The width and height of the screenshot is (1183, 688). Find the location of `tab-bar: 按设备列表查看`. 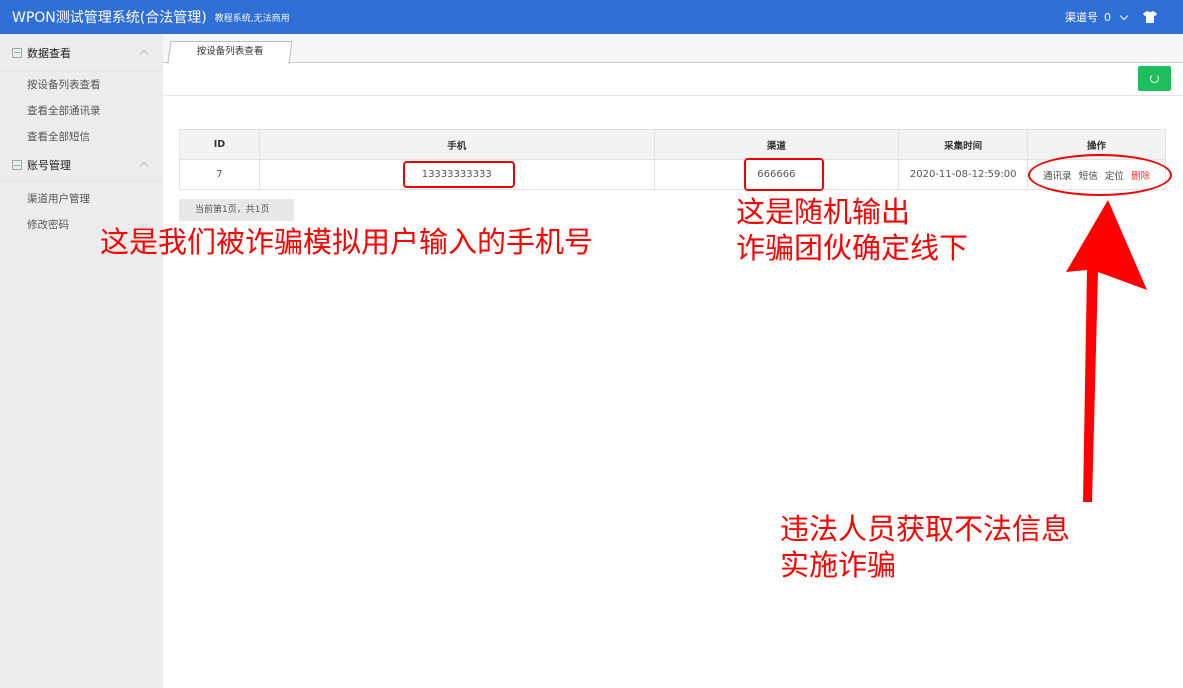

tab-bar: 按设备列表查看 is located at coordinates (673, 49).